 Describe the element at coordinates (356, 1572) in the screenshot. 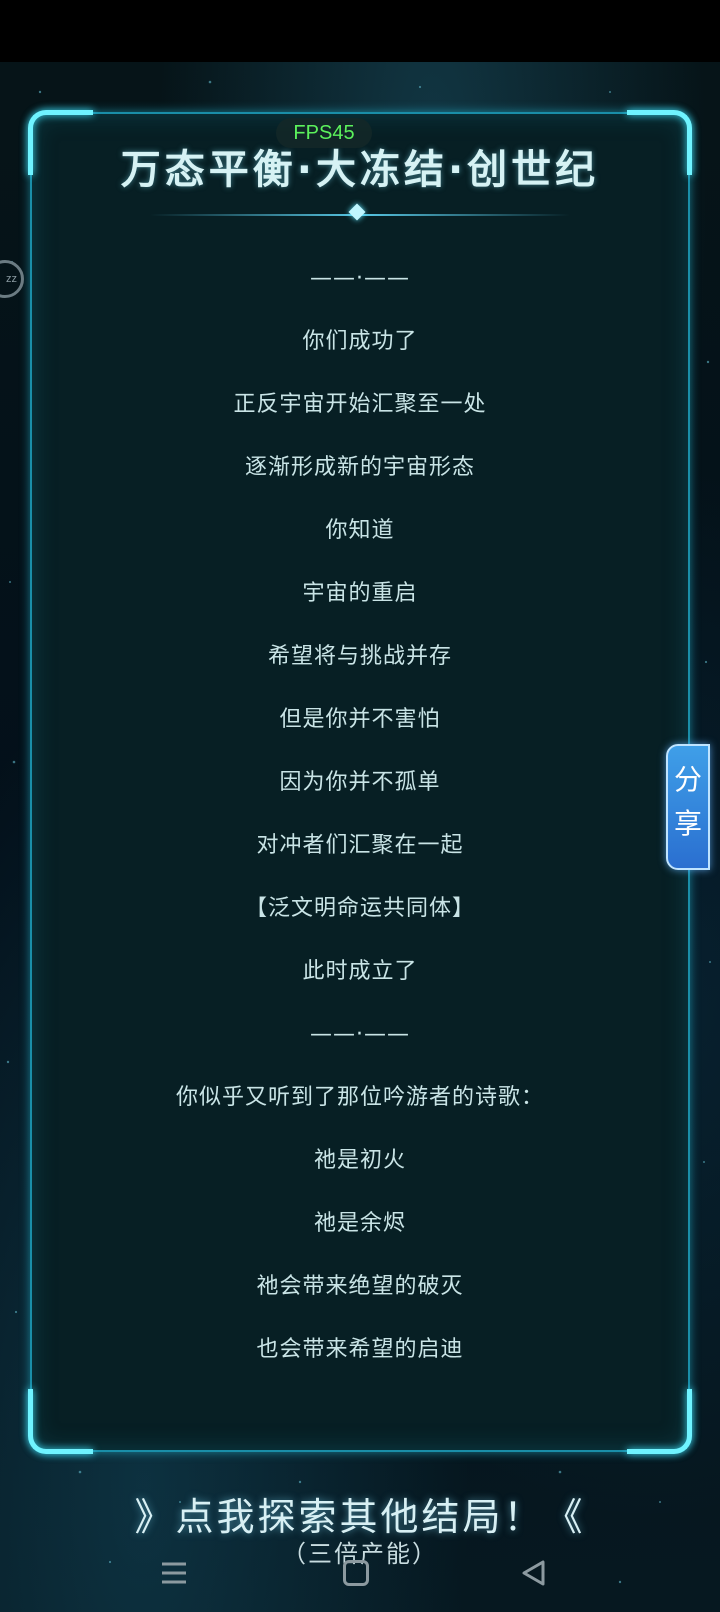

I see `home-icon` at that location.